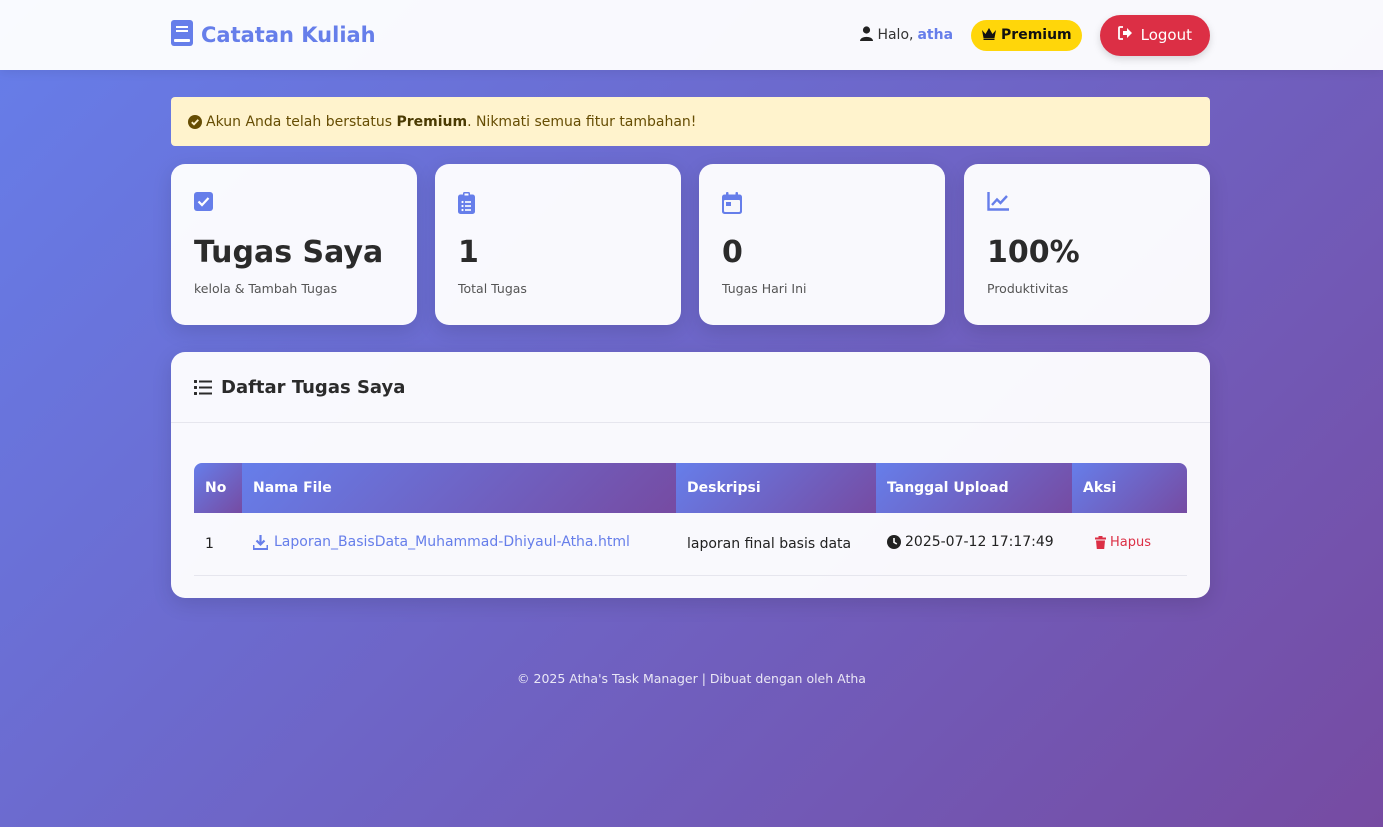 The height and width of the screenshot is (827, 1383). What do you see at coordinates (468, 252) in the screenshot?
I see `stat-value: 1` at bounding box center [468, 252].